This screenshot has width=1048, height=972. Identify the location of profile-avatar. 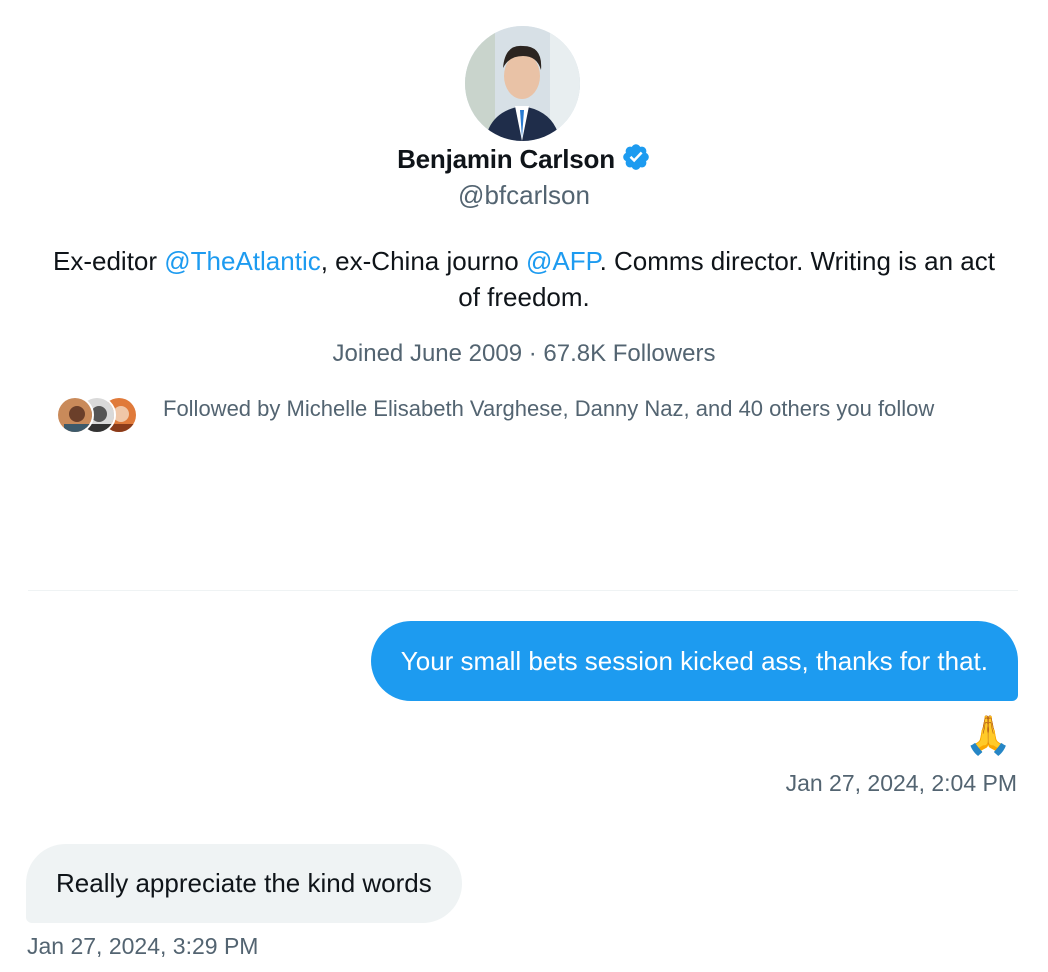
(522, 83).